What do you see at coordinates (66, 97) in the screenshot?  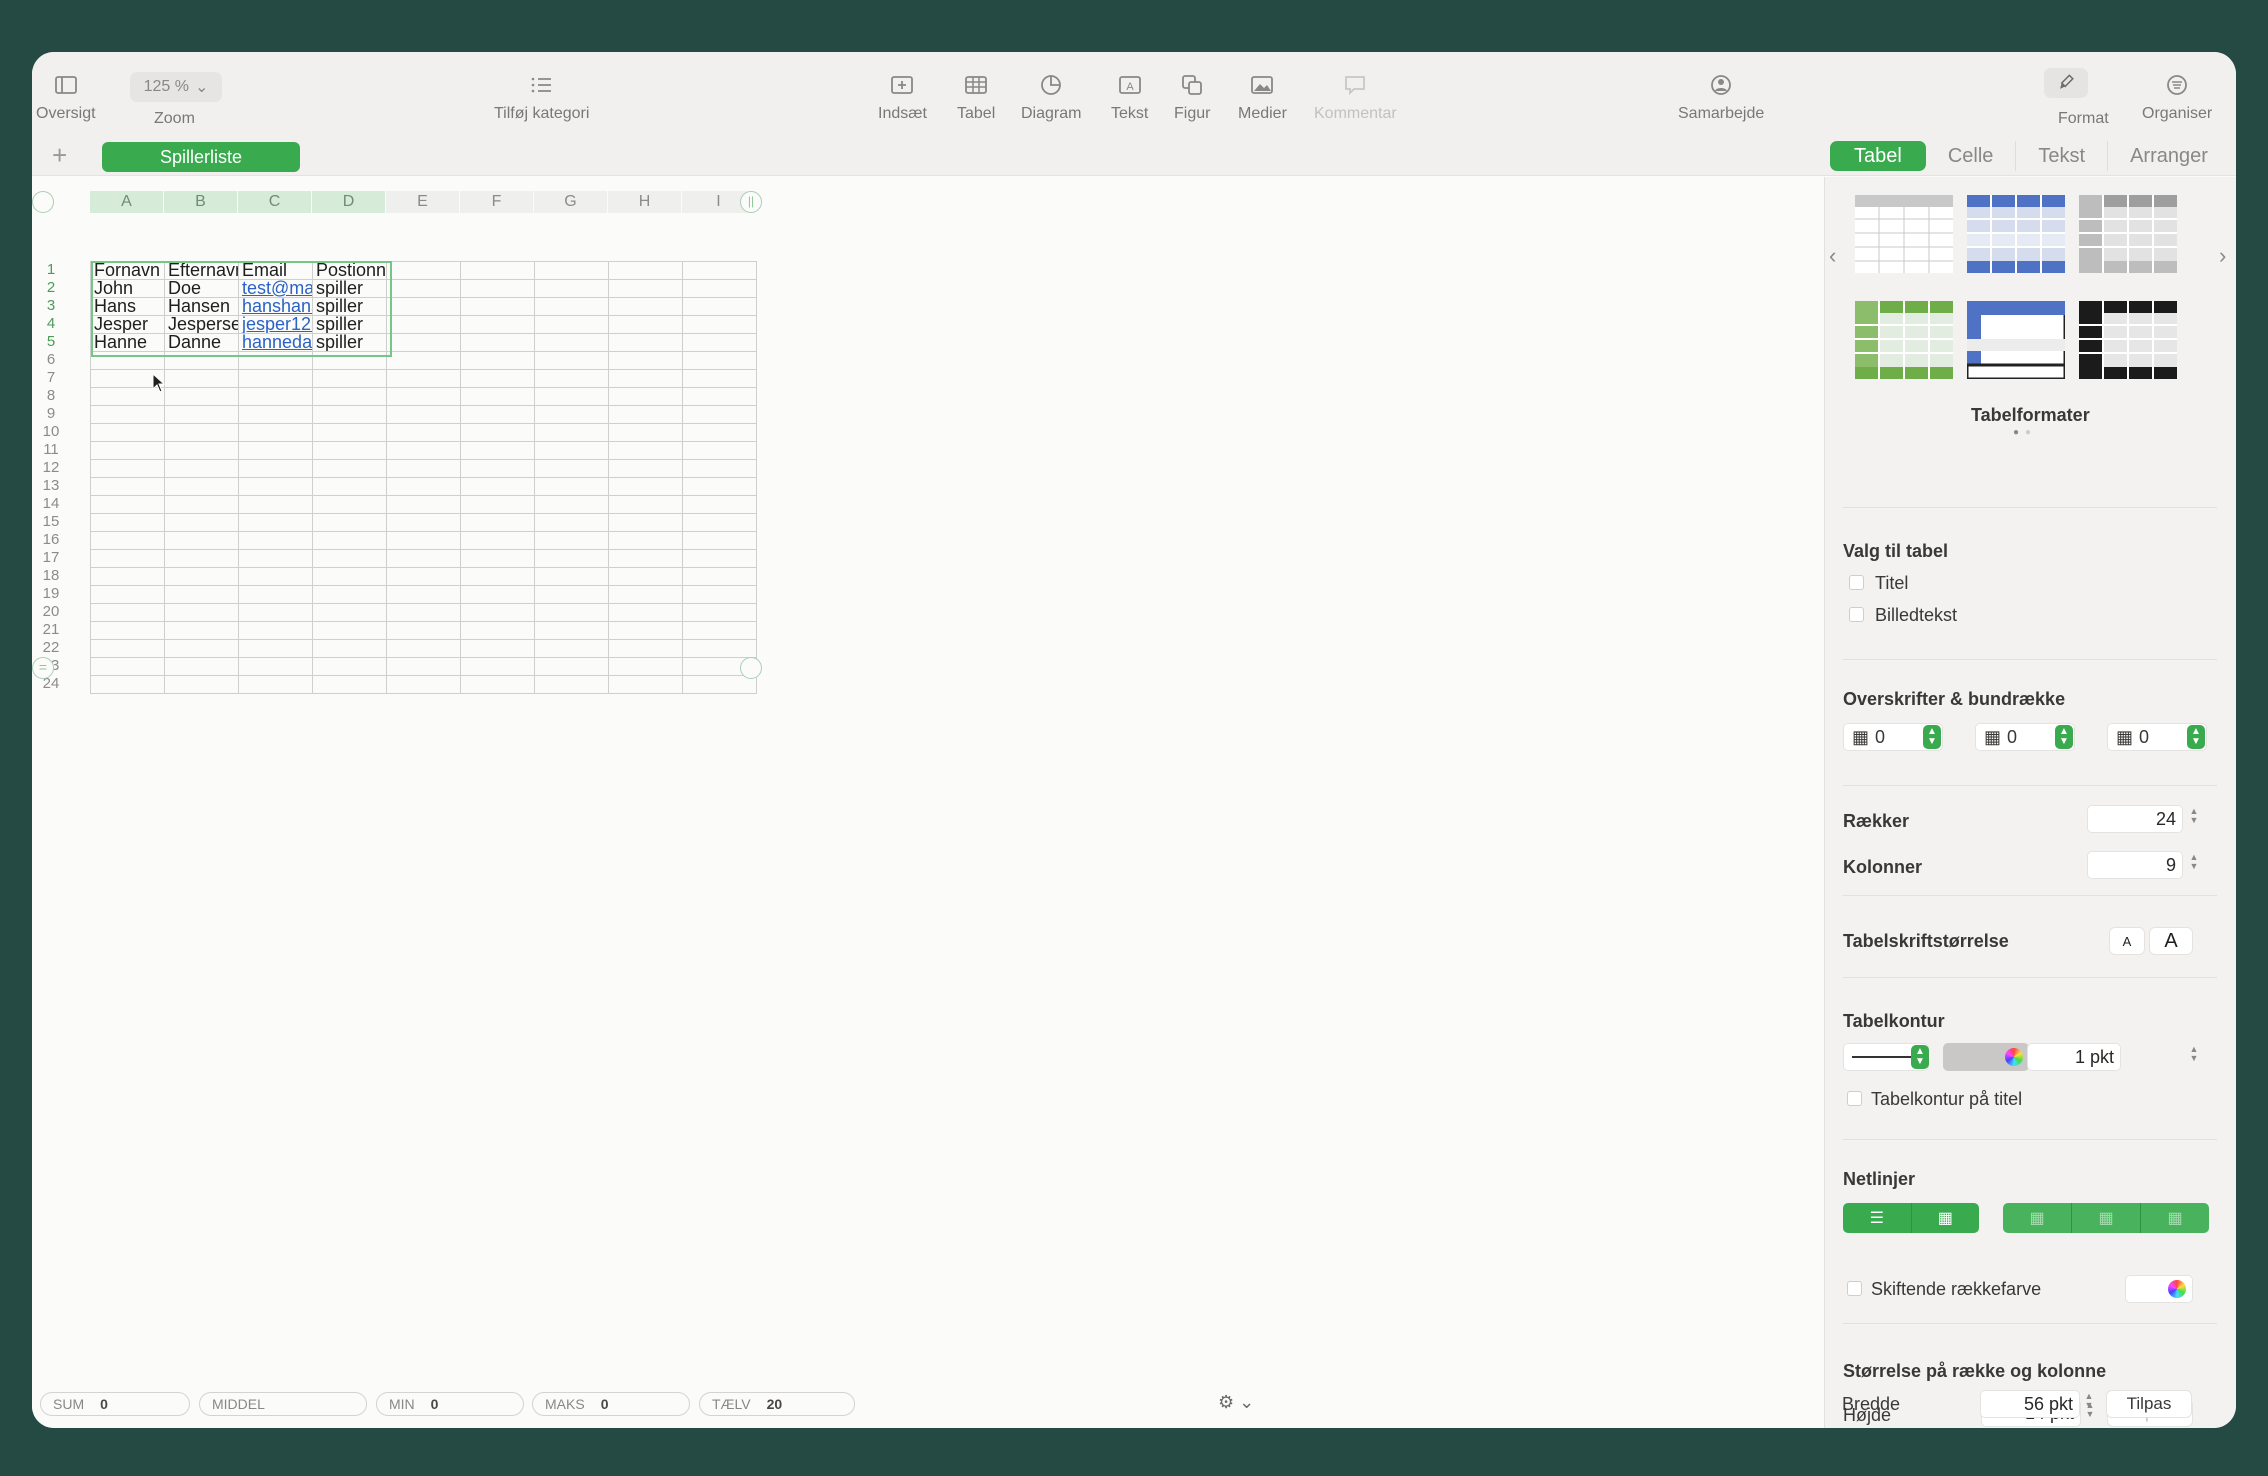 I see `oversigt-button: Oversigt` at bounding box center [66, 97].